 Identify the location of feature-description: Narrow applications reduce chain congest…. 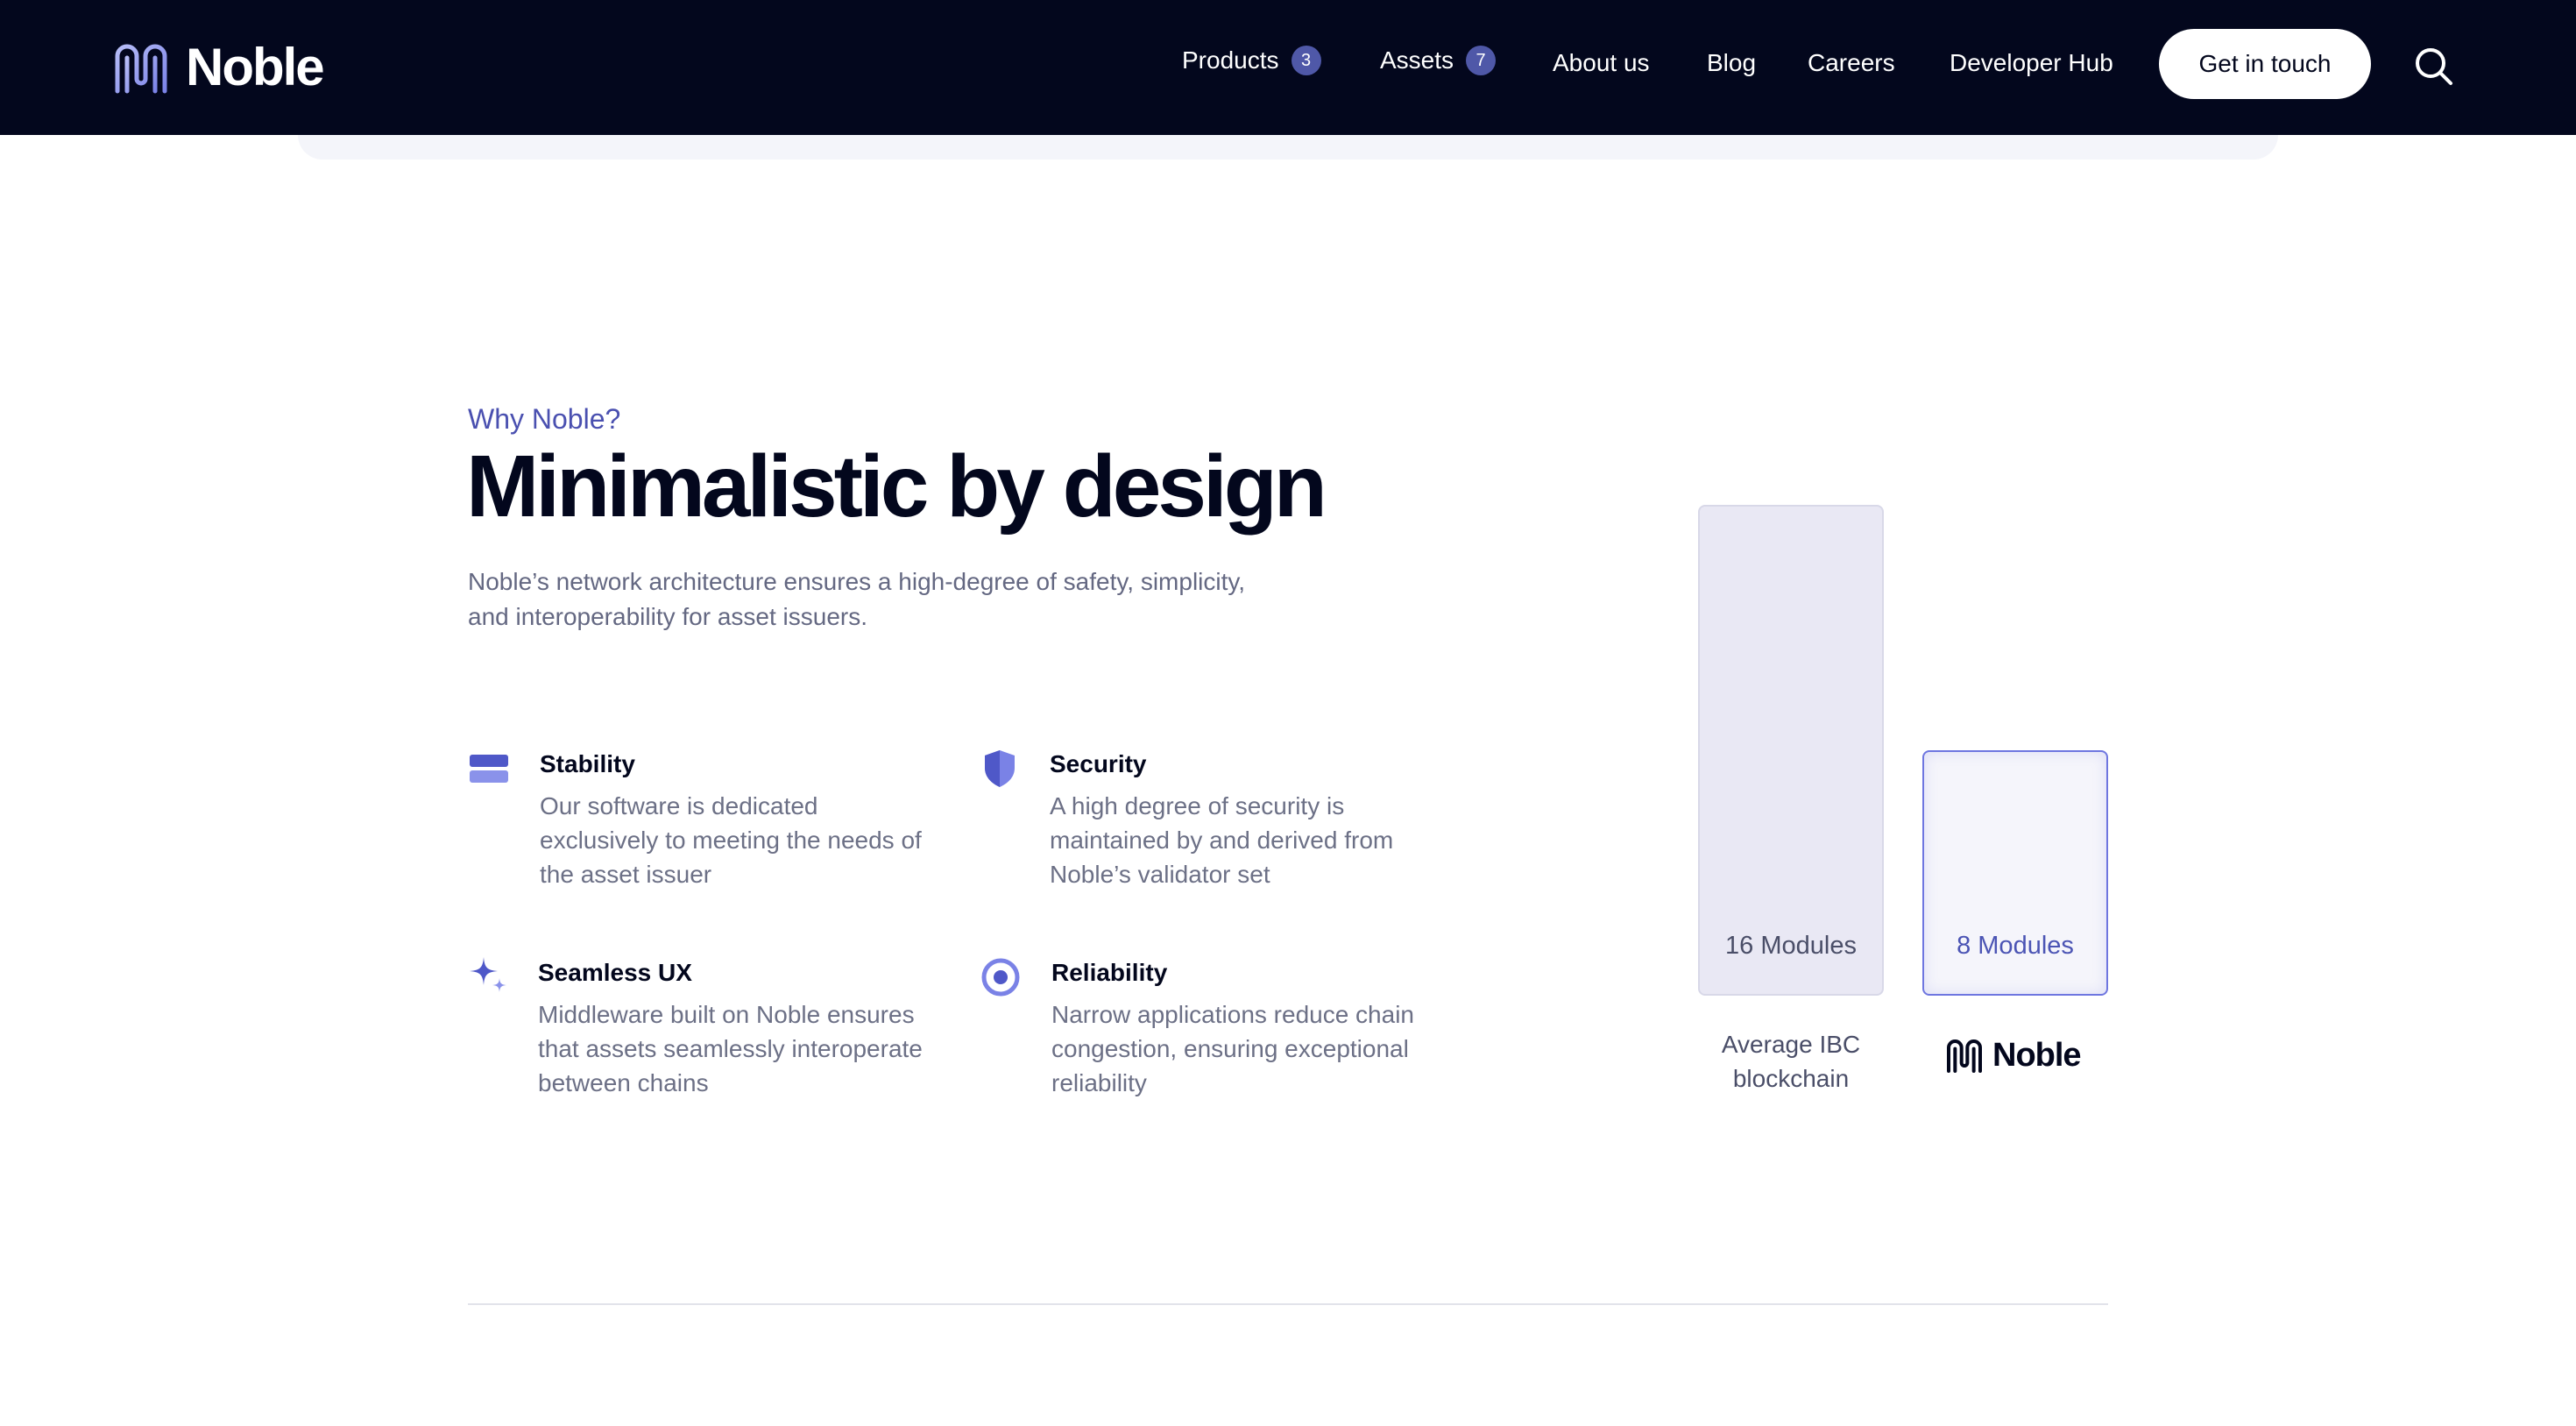
(1232, 1048).